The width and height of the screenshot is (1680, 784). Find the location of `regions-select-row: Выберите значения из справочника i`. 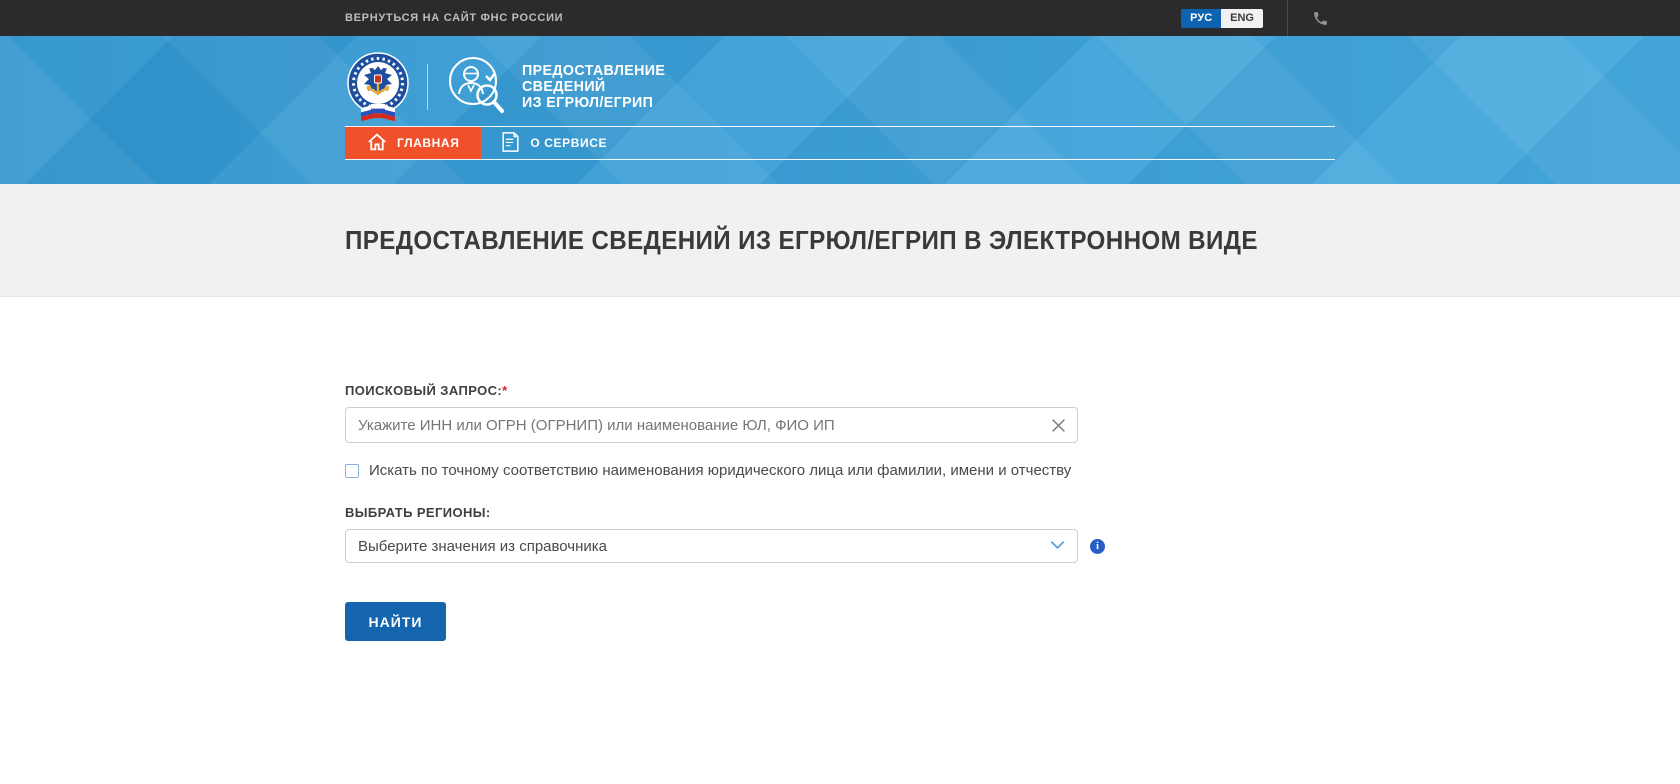

regions-select-row: Выберите значения из справочника i is located at coordinates (840, 546).